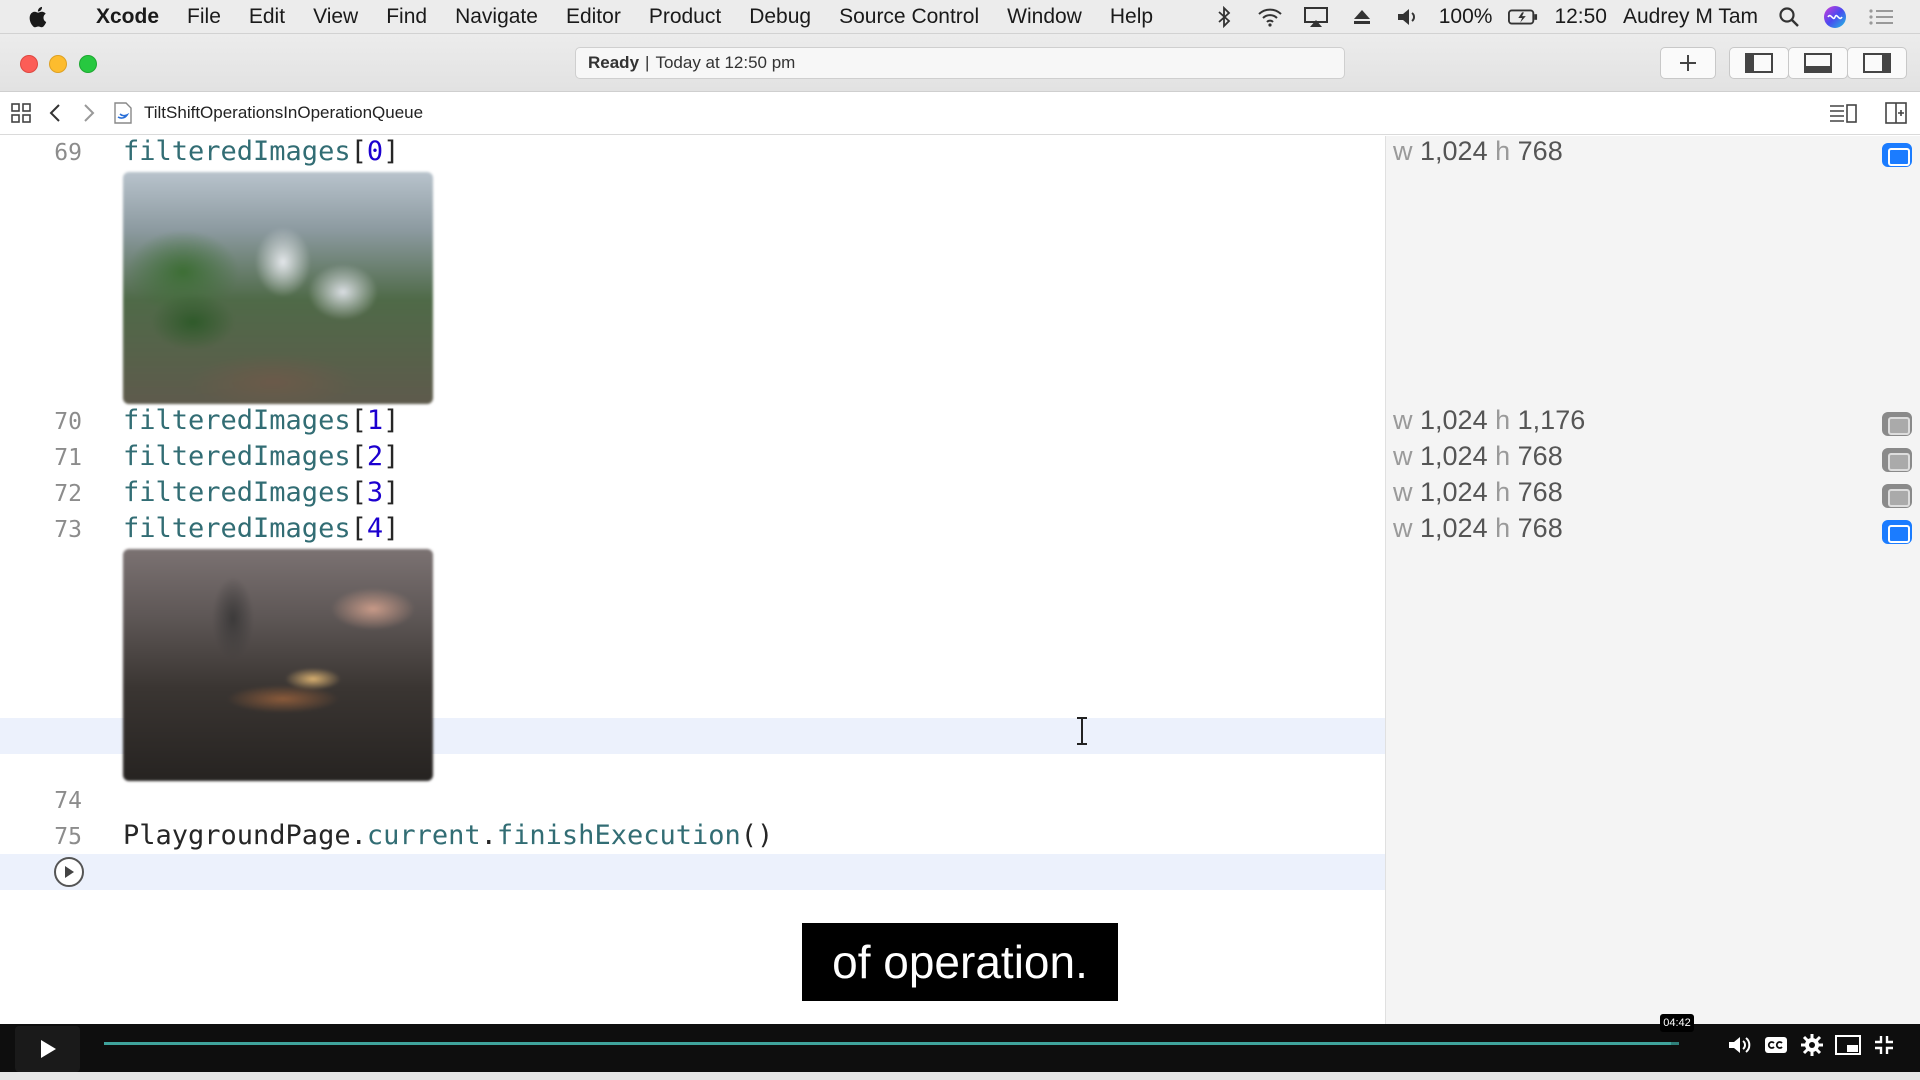 Image resolution: width=1920 pixels, height=1080 pixels. Describe the element at coordinates (375, 151) in the screenshot. I see `index-literal: 0` at that location.